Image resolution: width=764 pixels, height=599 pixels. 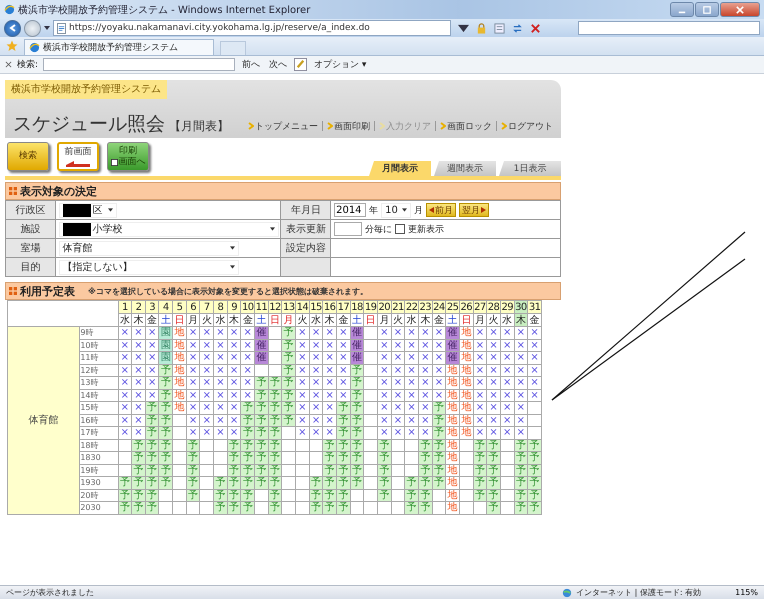 What do you see at coordinates (350, 210) in the screenshot?
I see `year-field: 2014` at bounding box center [350, 210].